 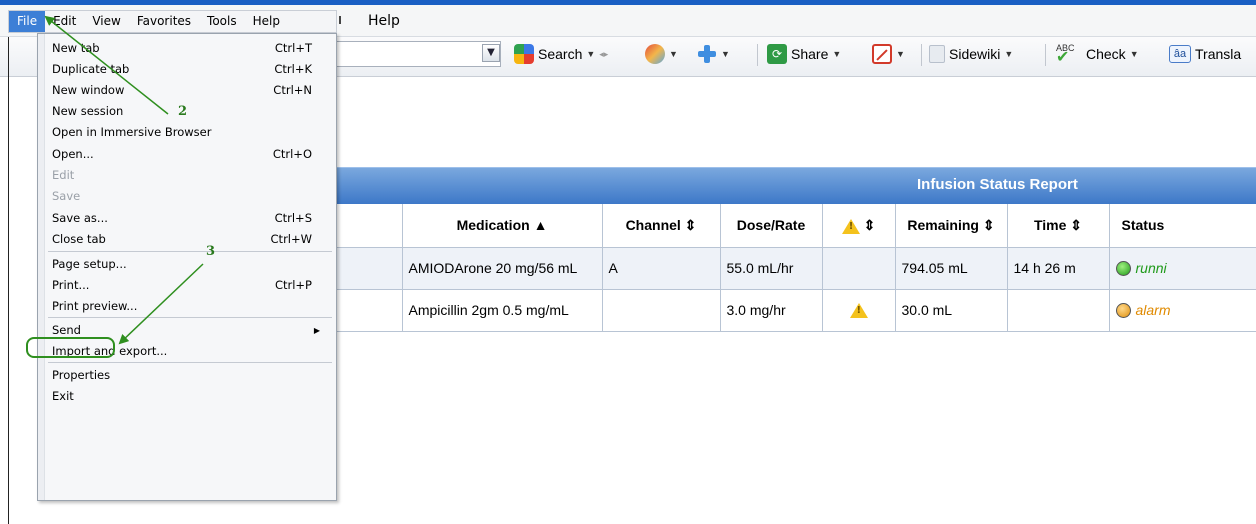 I want to click on menu-favorites: Favorites, so click(x=164, y=21).